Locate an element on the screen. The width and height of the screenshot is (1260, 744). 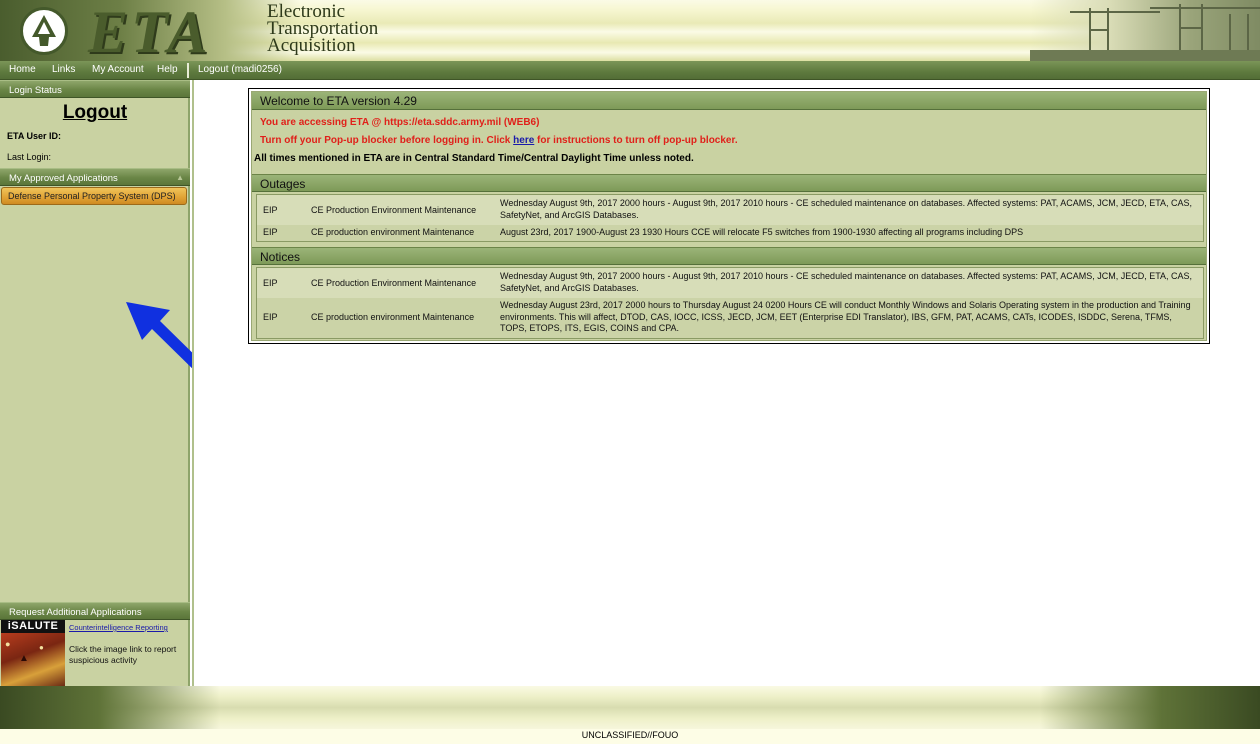
nav-my-account-link: My Account is located at coordinates (118, 69).